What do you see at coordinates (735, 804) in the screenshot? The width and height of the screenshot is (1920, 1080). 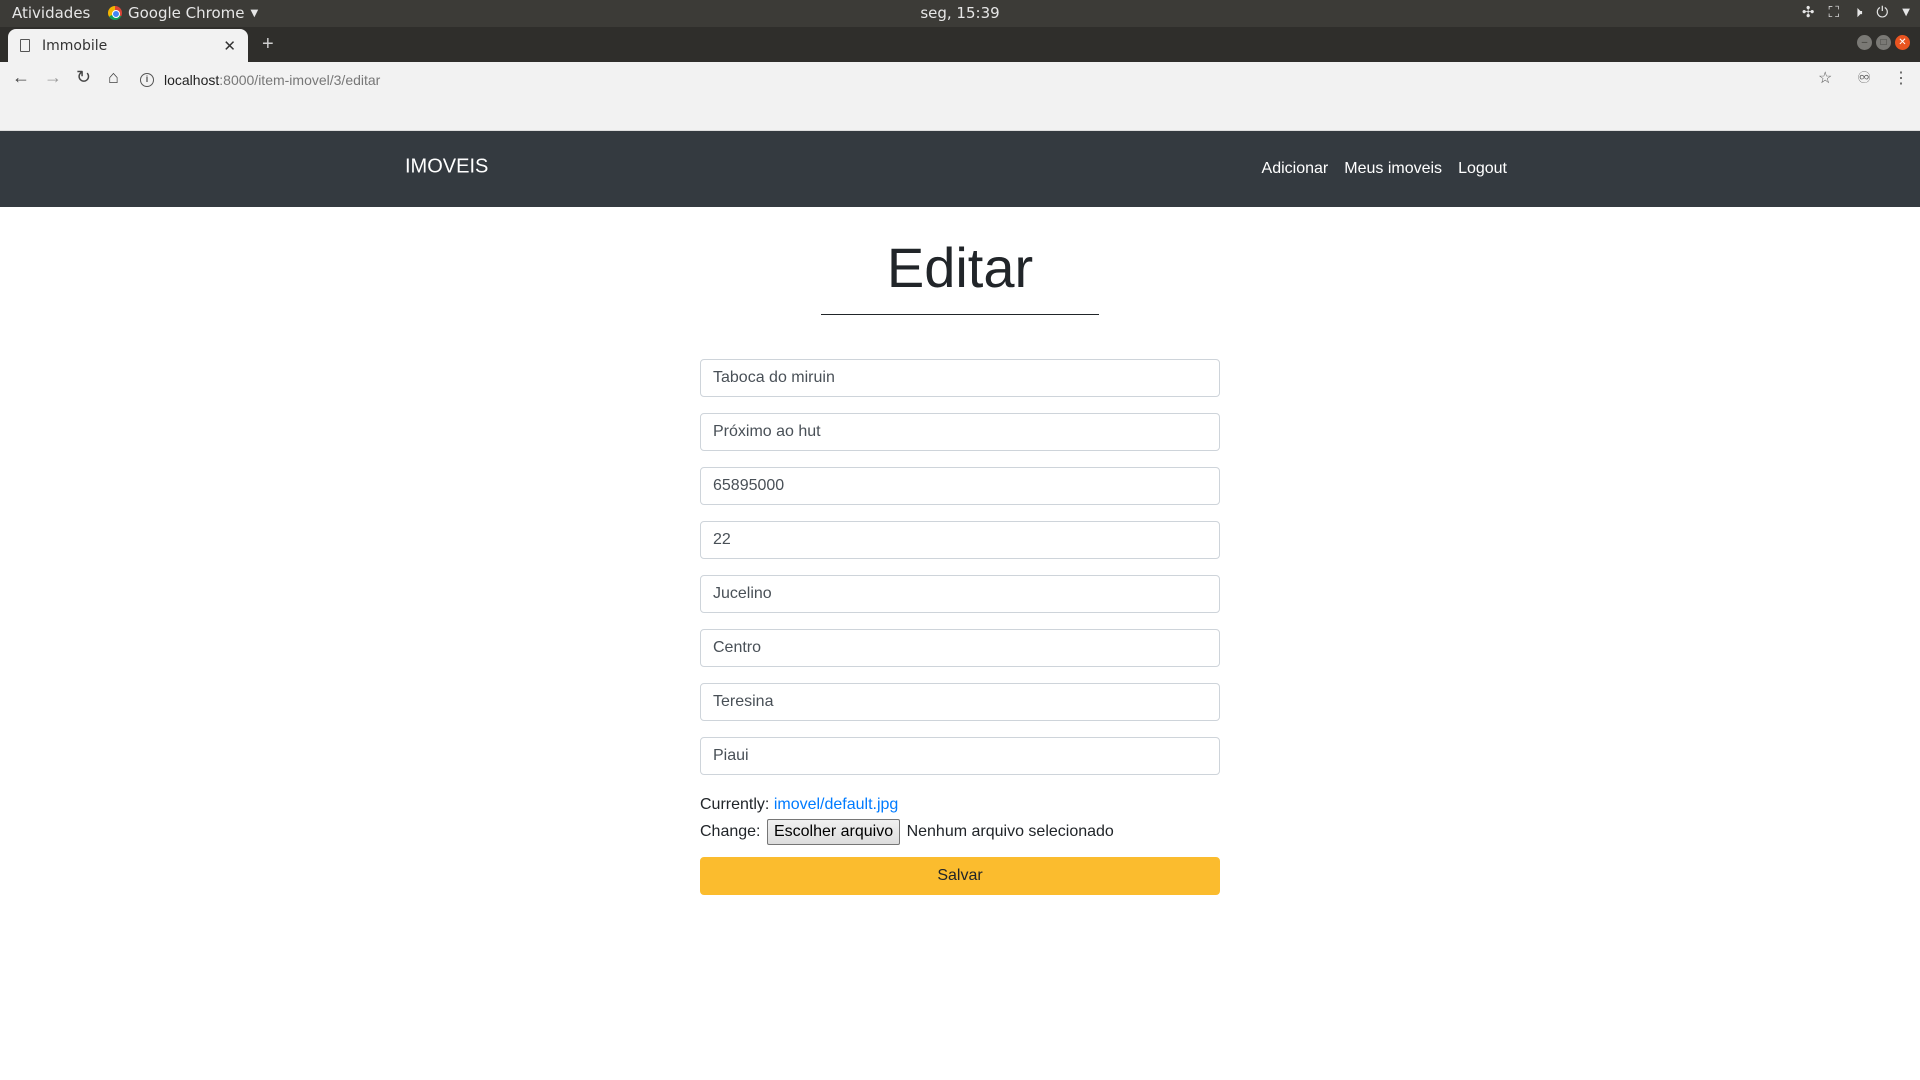 I see `currently-label: Currently:` at bounding box center [735, 804].